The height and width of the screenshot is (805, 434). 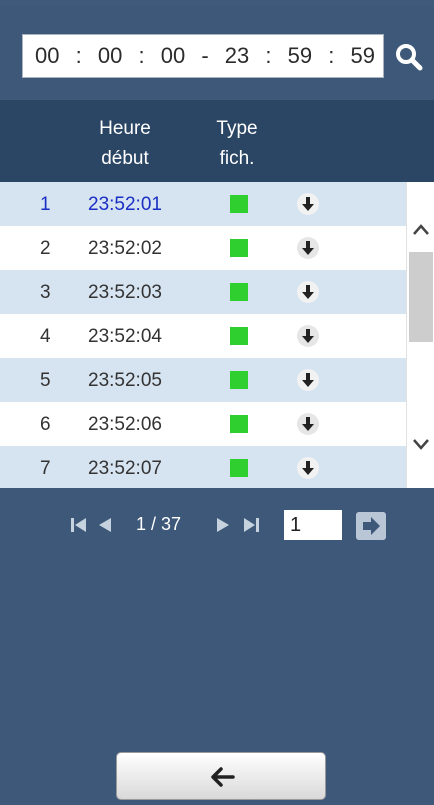 I want to click on top-band, so click(x=217, y=3).